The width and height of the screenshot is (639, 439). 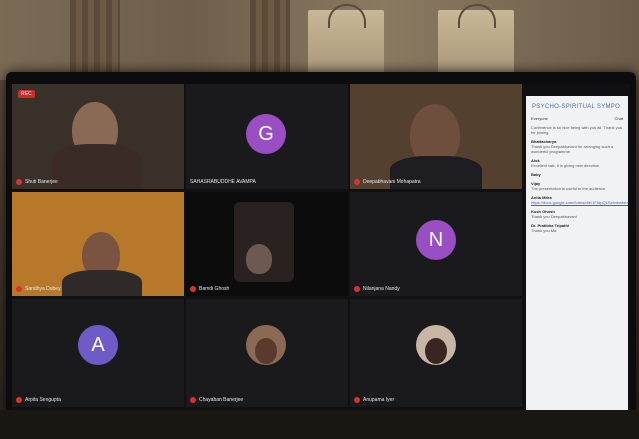 I want to click on participant-name: Sandhya Dubey, so click(x=38, y=289).